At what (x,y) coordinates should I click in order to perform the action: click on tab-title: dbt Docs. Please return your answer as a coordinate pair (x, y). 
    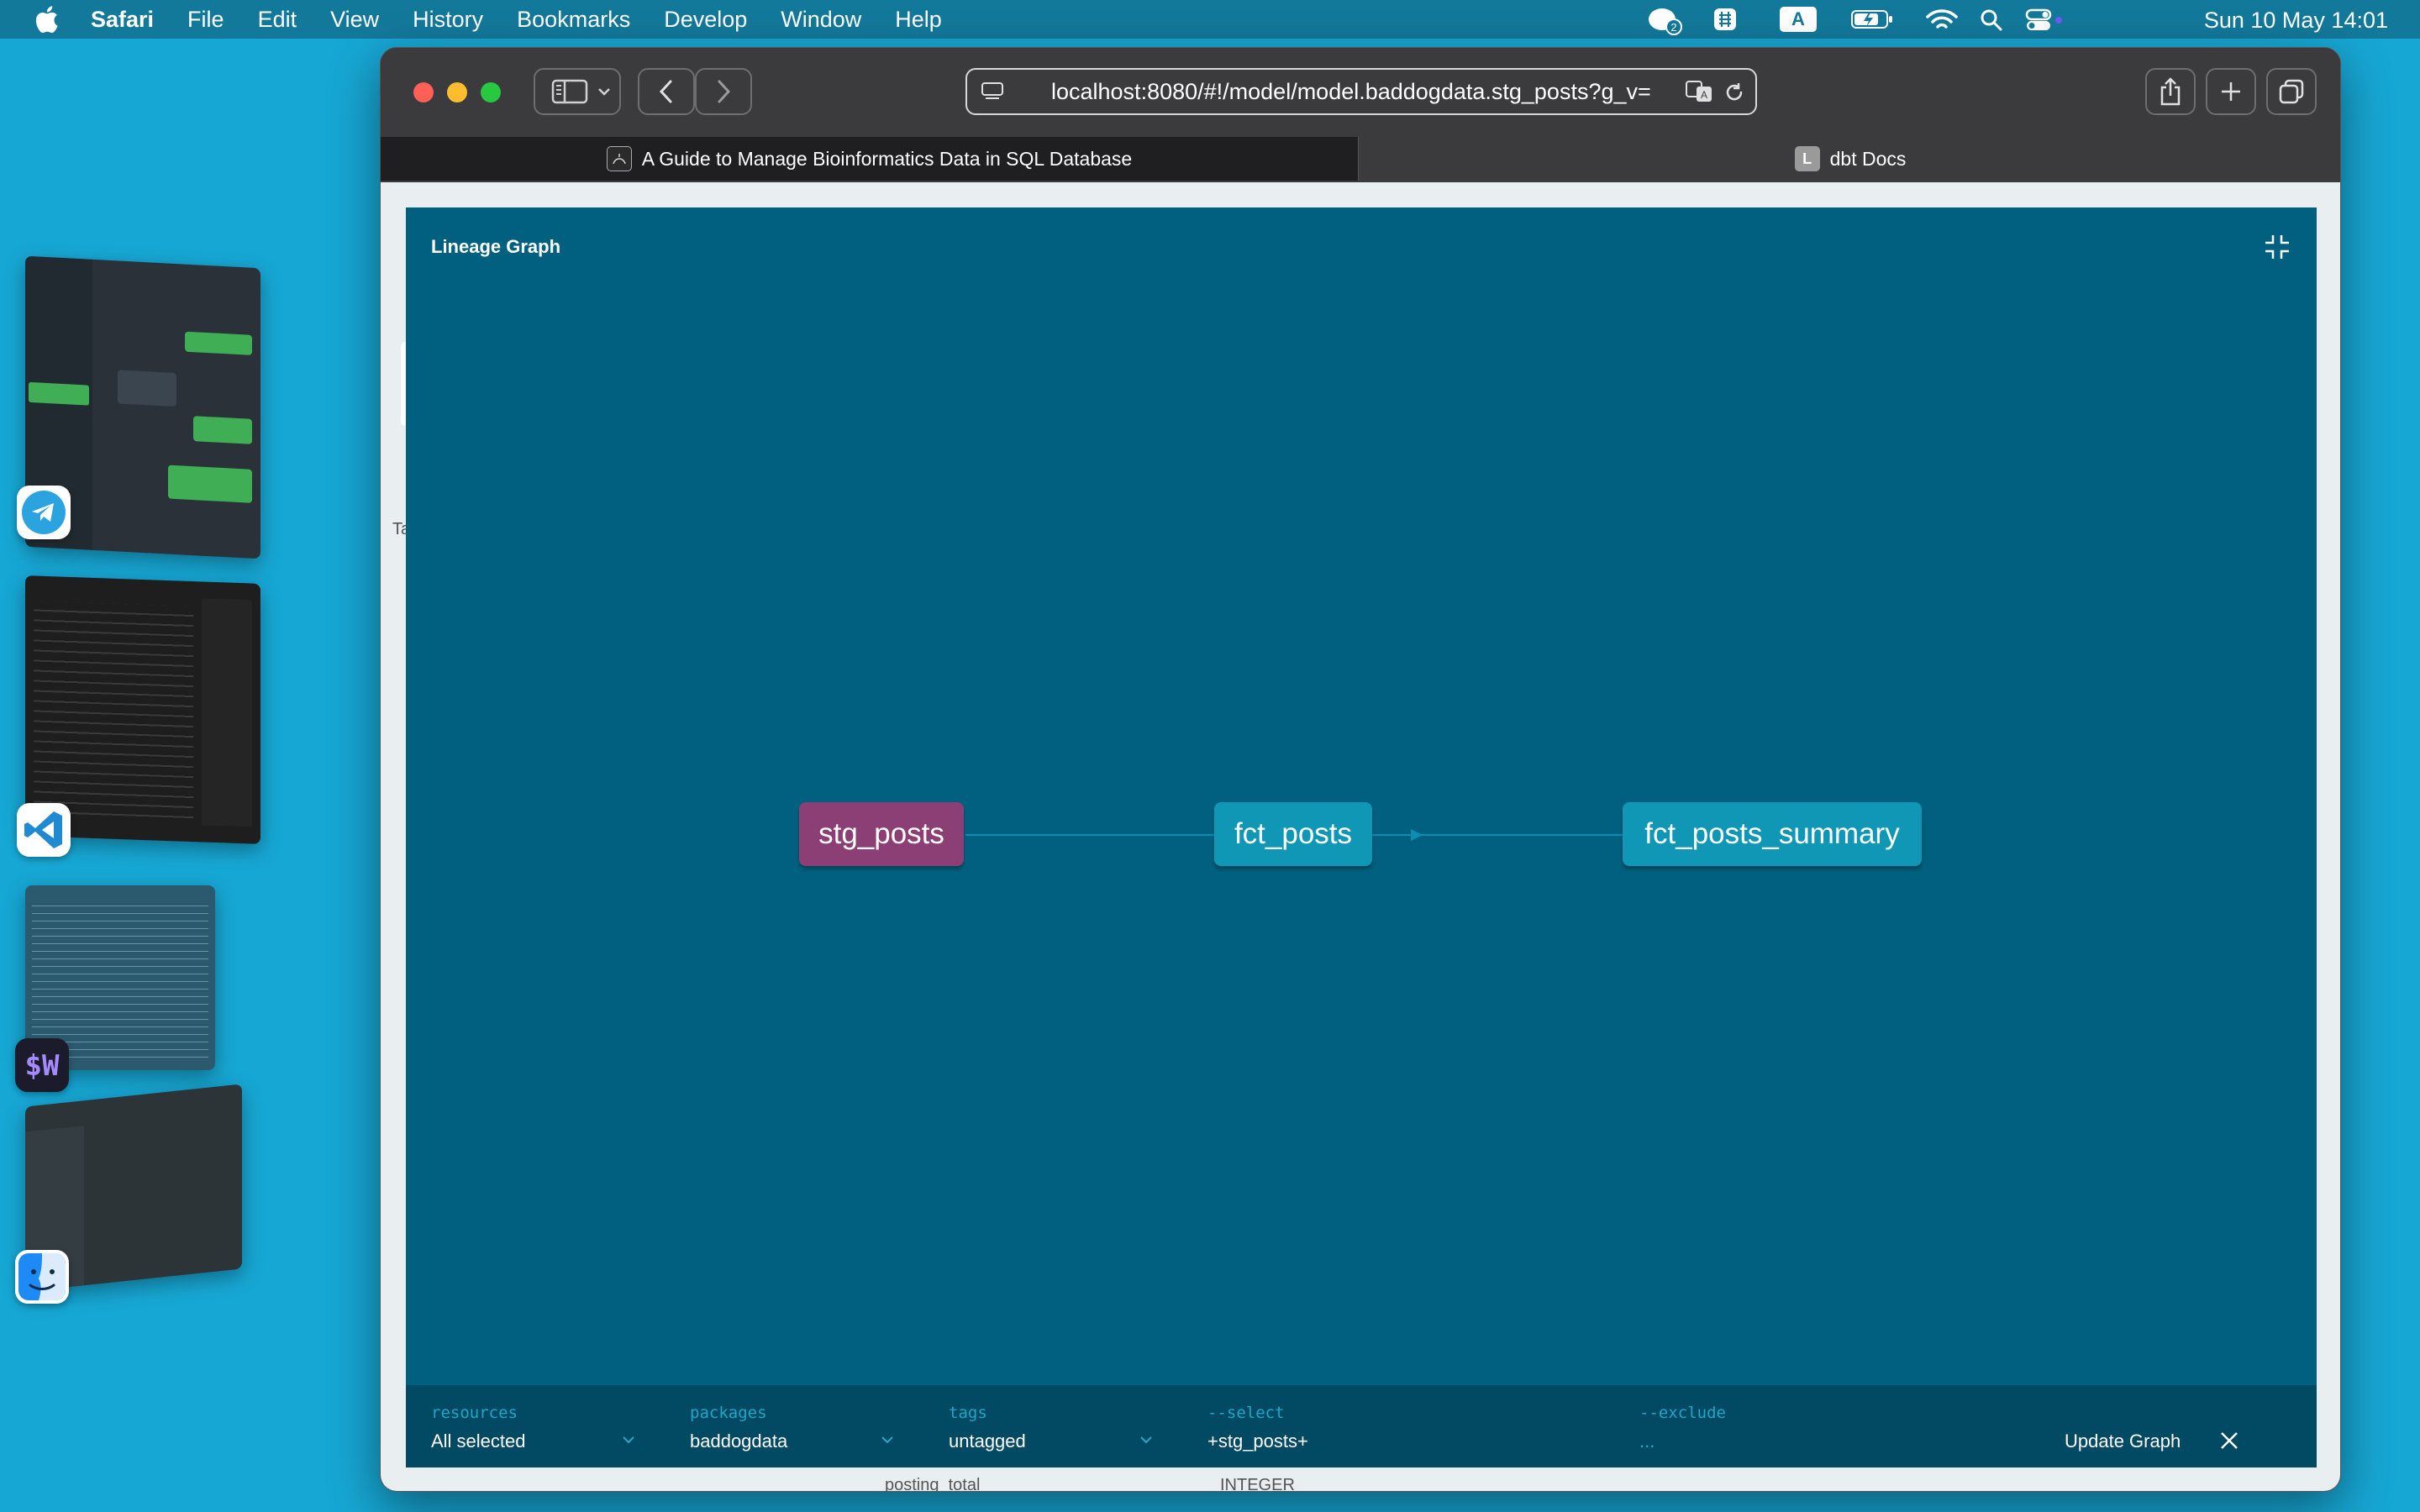
    Looking at the image, I should click on (1868, 158).